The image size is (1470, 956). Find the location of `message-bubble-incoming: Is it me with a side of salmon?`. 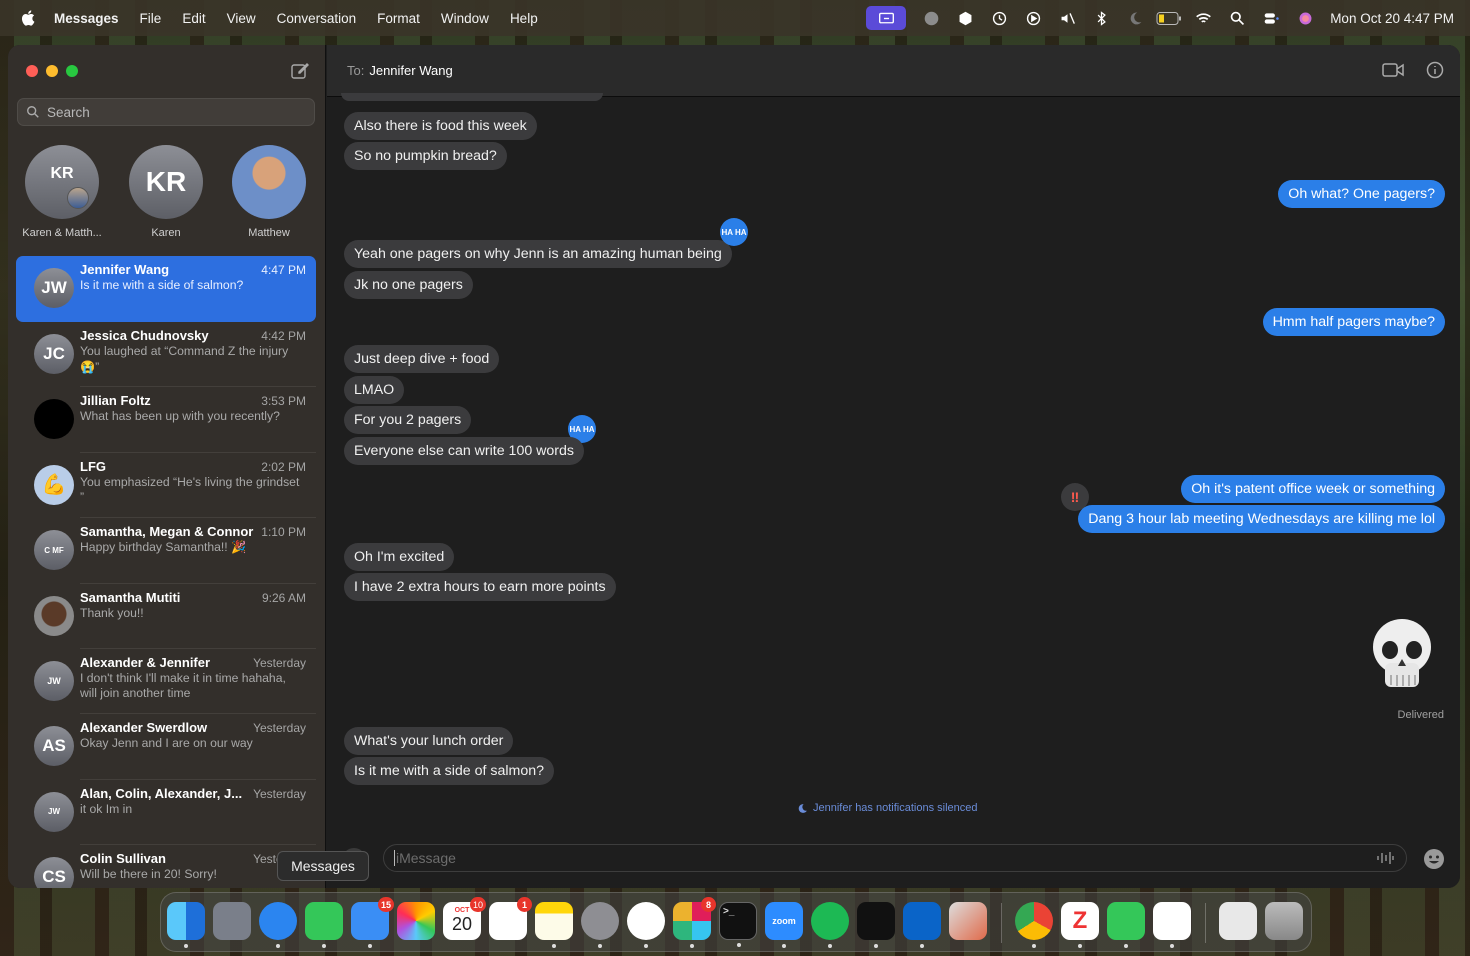

message-bubble-incoming: Is it me with a side of salmon? is located at coordinates (449, 771).